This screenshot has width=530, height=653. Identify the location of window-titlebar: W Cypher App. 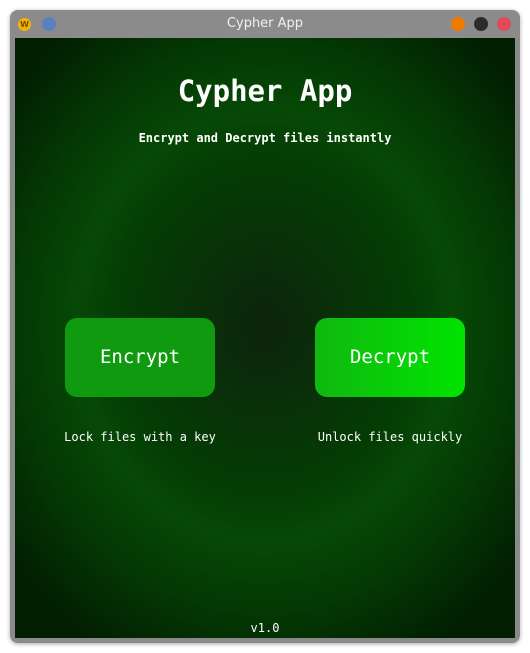
(265, 24).